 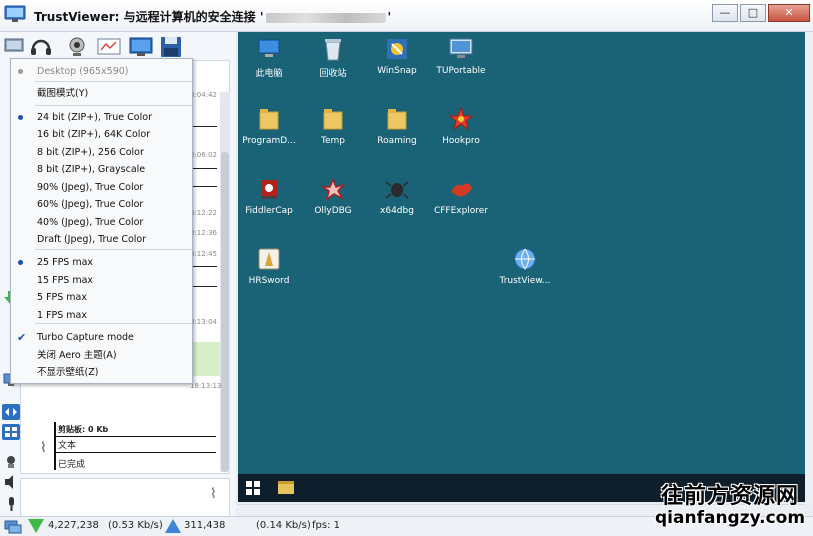 I want to click on minimize-button: —, so click(x=725, y=13).